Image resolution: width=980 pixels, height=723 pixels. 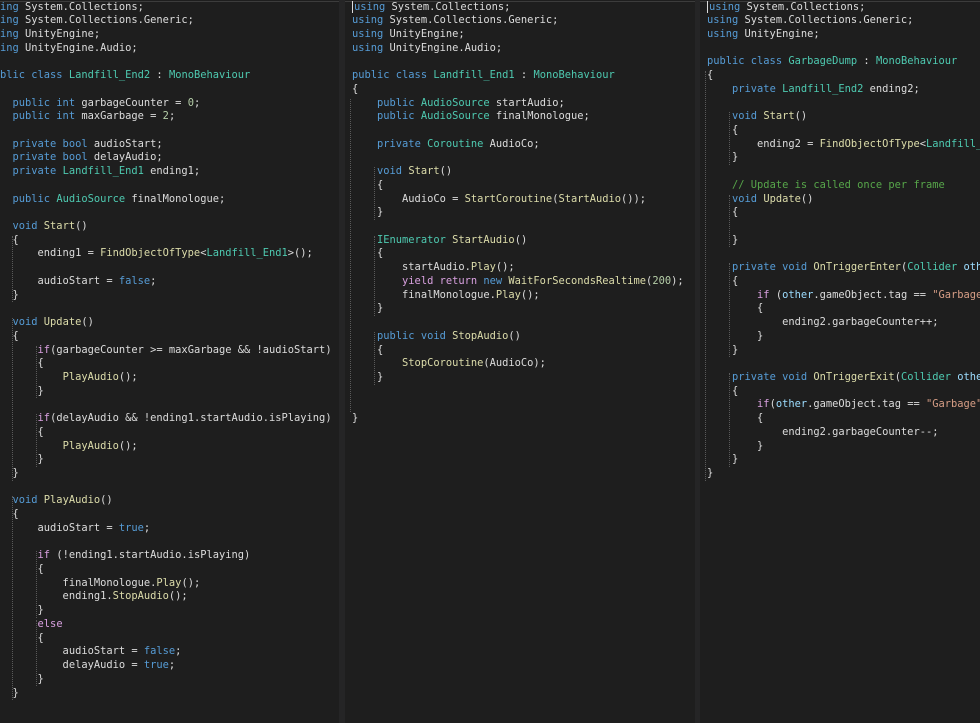 I want to click on code-line: blic class Landfill_End2 : MonoBehaviour, so click(x=125, y=76).